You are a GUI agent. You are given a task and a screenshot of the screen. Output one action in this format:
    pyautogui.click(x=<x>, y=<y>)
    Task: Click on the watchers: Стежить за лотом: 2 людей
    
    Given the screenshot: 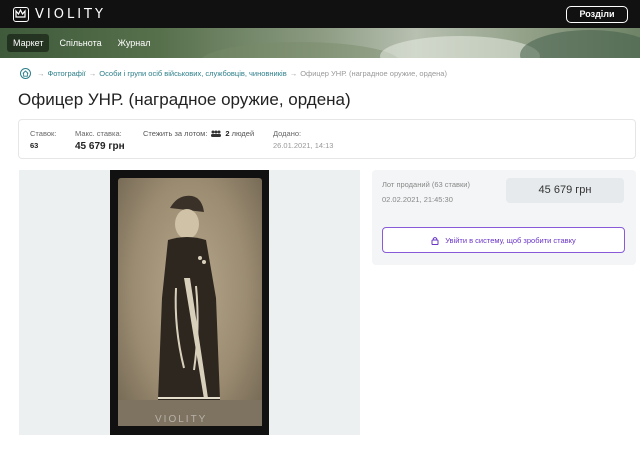 What is the action you would take?
    pyautogui.click(x=198, y=133)
    